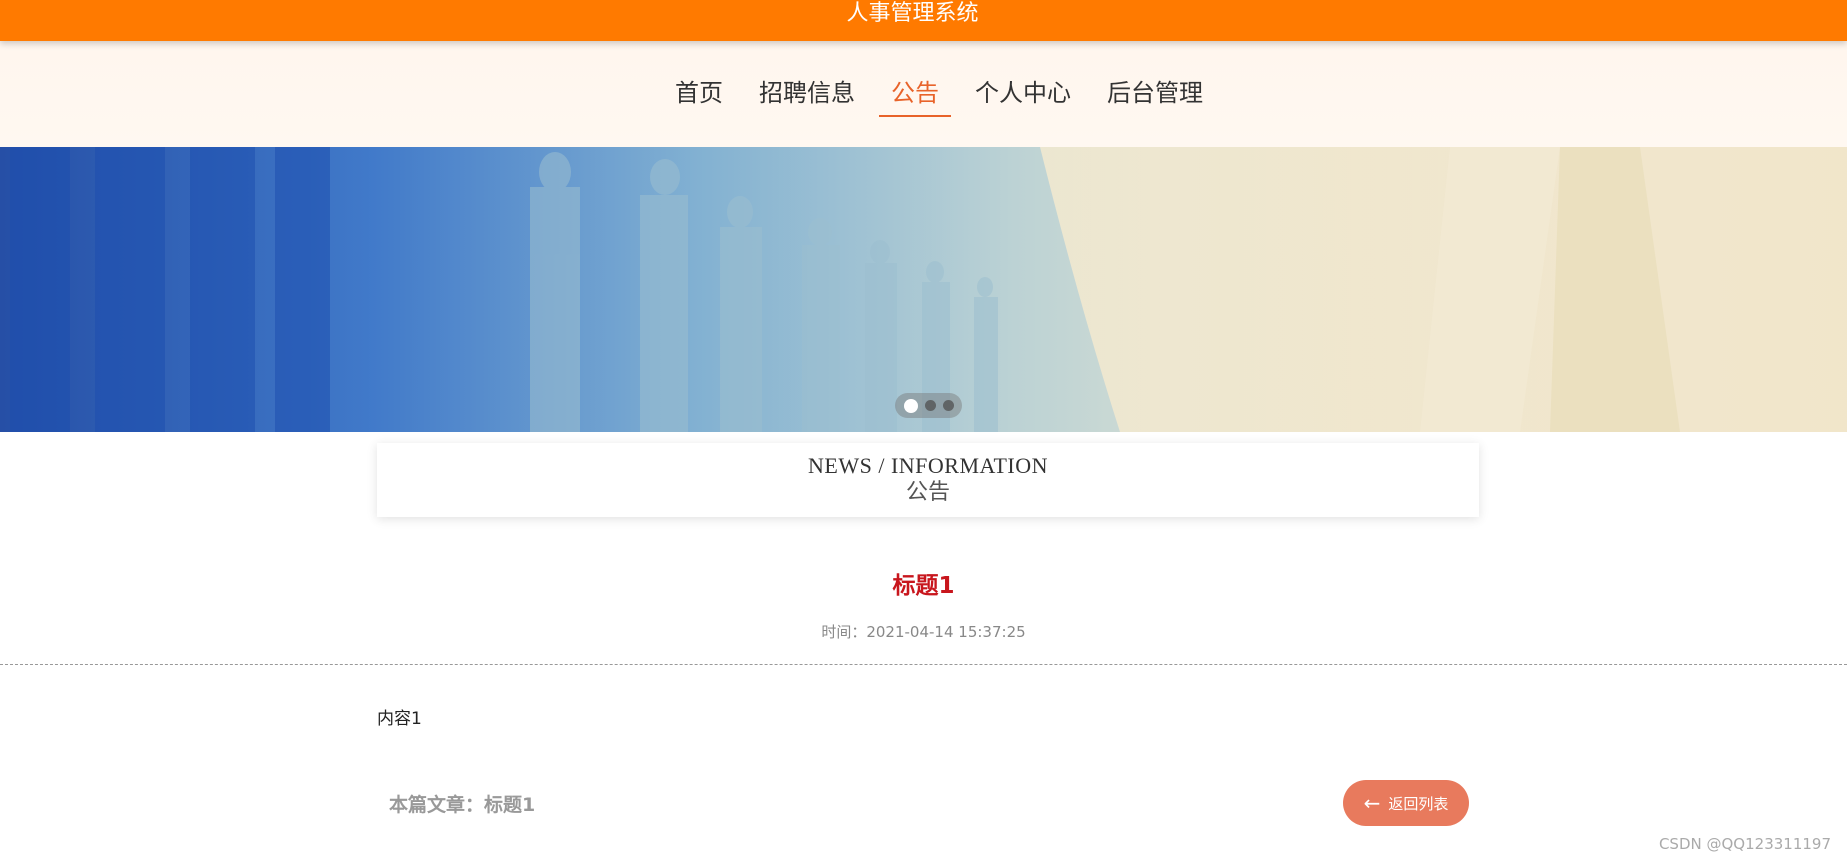  What do you see at coordinates (923, 632) in the screenshot?
I see `article-time: 时间：2021-04-14 15:37:25` at bounding box center [923, 632].